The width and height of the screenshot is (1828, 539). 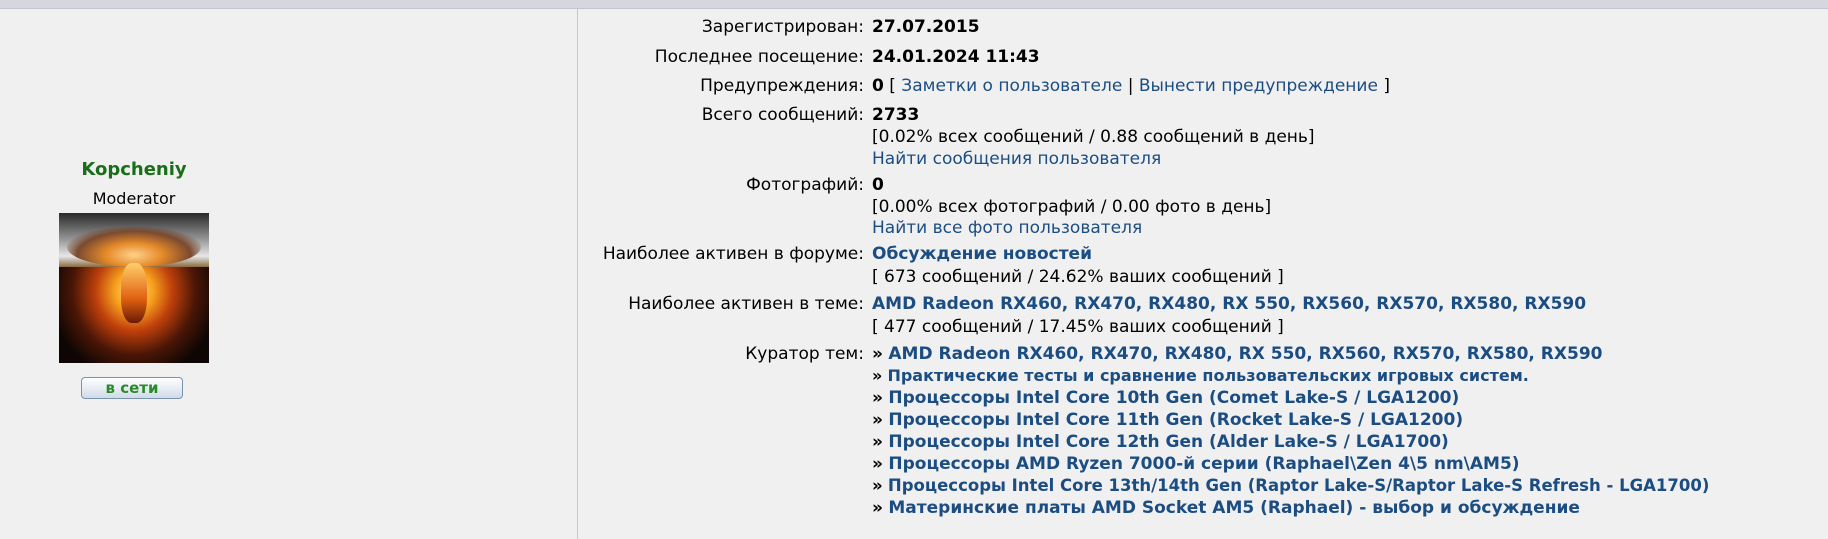 I want to click on curator-label: Куратор тем:, so click(x=804, y=354).